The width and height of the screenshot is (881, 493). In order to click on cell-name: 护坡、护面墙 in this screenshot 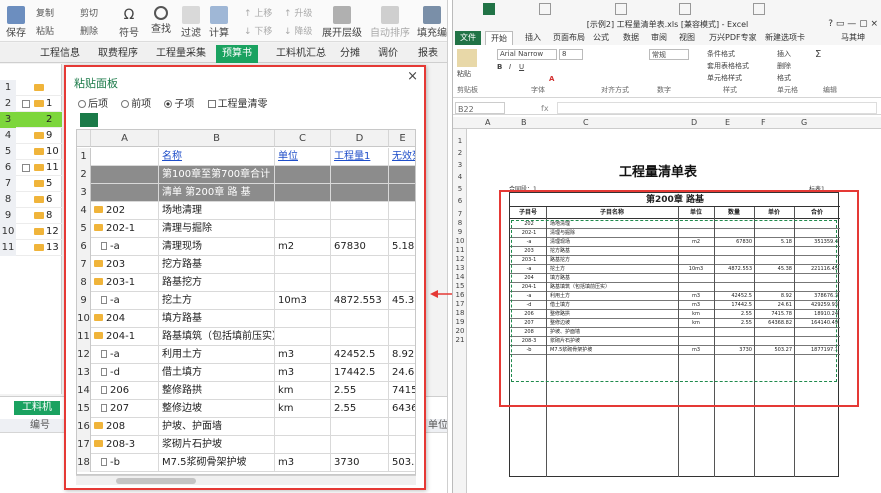, I will do `click(217, 427)`.